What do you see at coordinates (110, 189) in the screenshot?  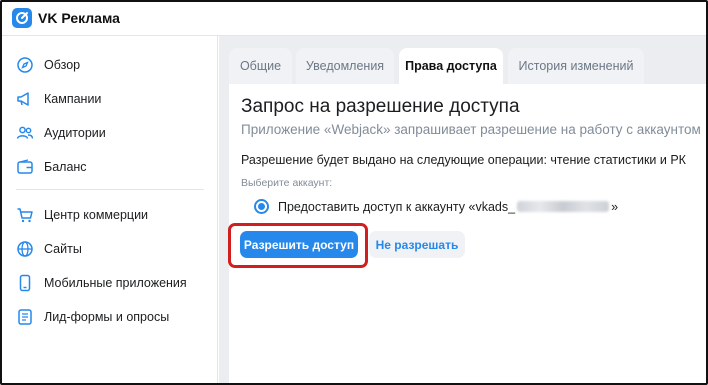 I see `sidebar-divider` at bounding box center [110, 189].